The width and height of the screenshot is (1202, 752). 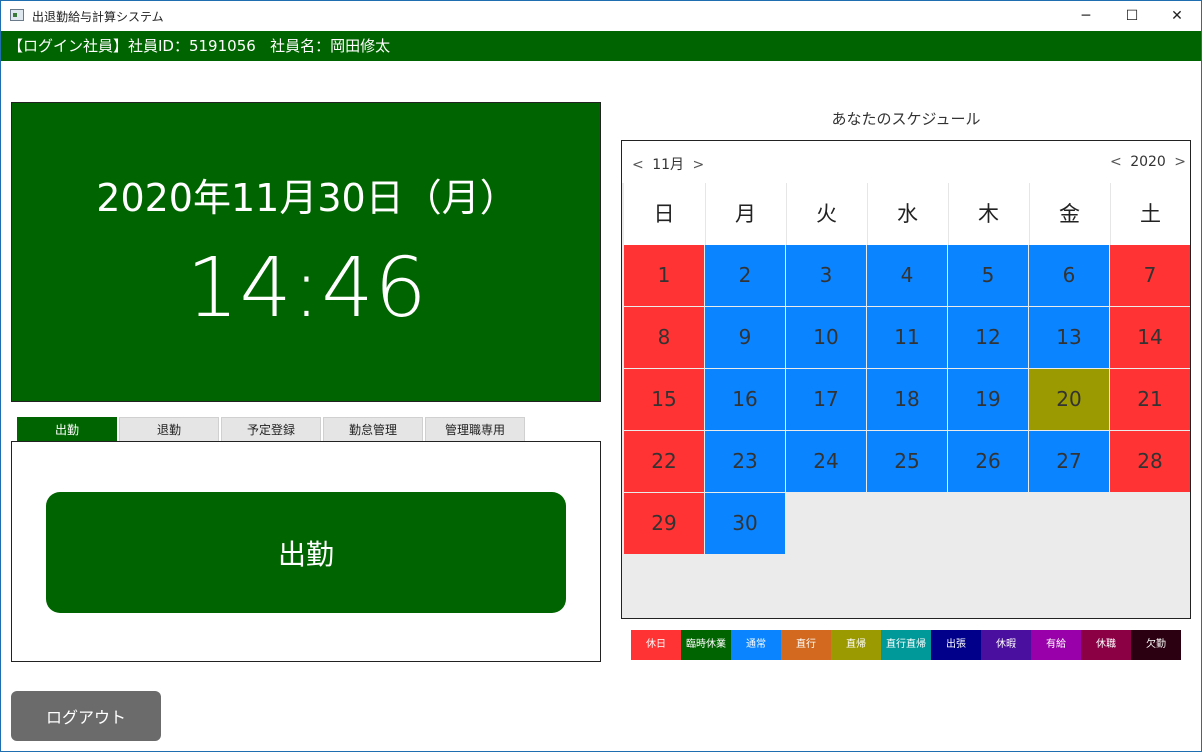 What do you see at coordinates (664, 399) in the screenshot?
I see `calendar-day-15: 15` at bounding box center [664, 399].